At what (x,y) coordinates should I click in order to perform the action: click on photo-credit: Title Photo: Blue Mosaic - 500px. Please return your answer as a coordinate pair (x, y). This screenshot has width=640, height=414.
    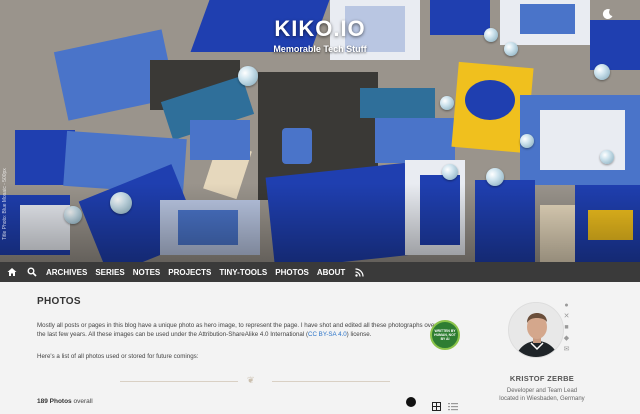
    Looking at the image, I should click on (5, 204).